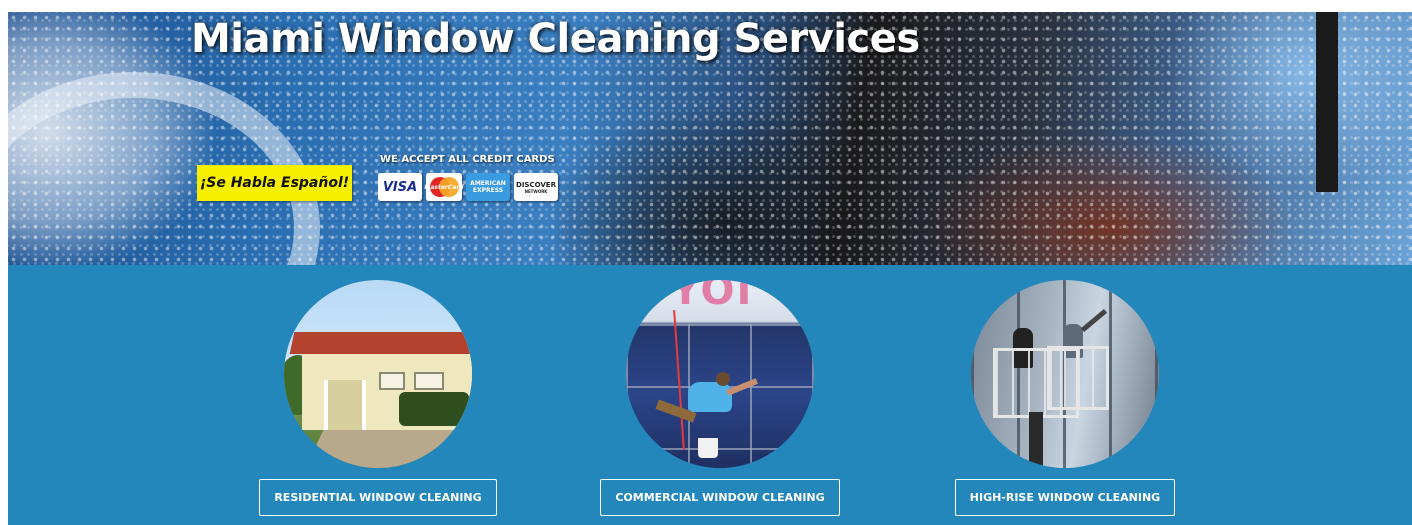 Image resolution: width=1412 pixels, height=525 pixels. I want to click on high-rise-photo, so click(1065, 374).